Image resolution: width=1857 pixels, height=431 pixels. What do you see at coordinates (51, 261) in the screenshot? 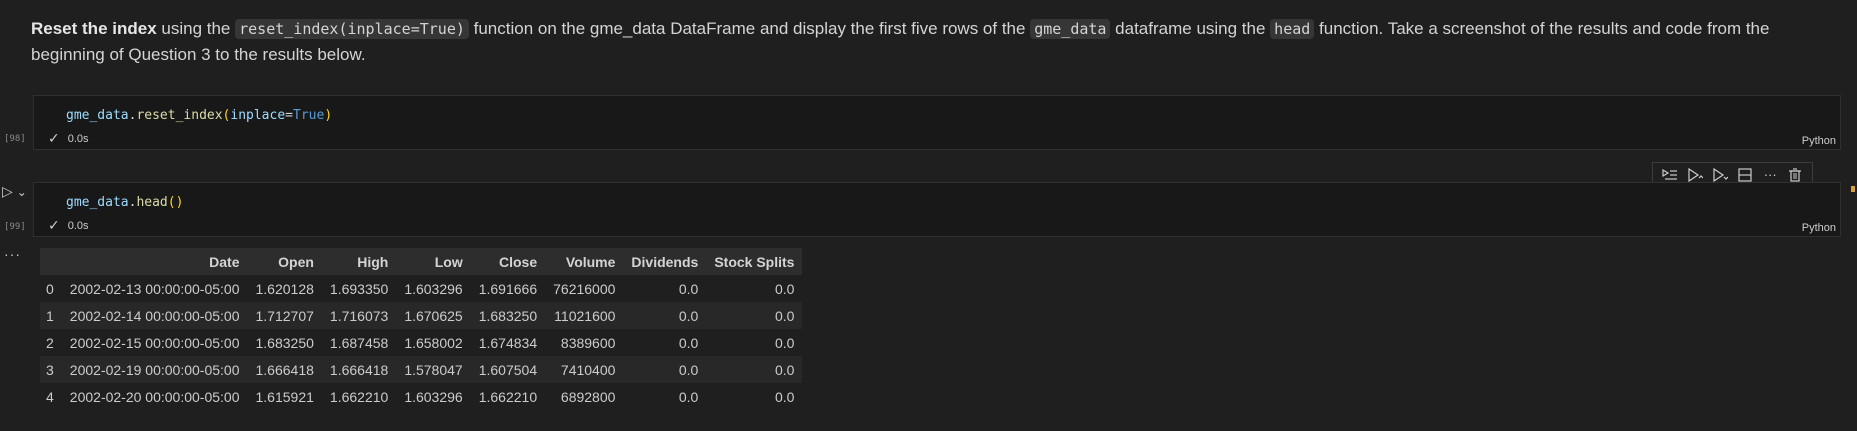
I see `column-header` at bounding box center [51, 261].